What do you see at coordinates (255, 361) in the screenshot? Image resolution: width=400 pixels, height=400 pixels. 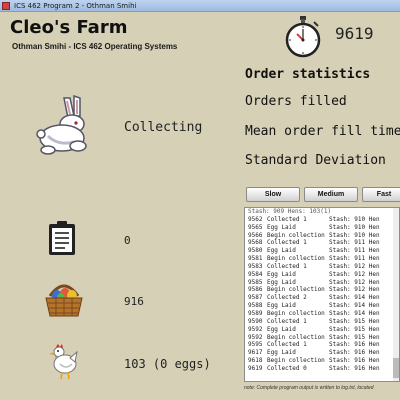 I see `log-line-number: 9618` at bounding box center [255, 361].